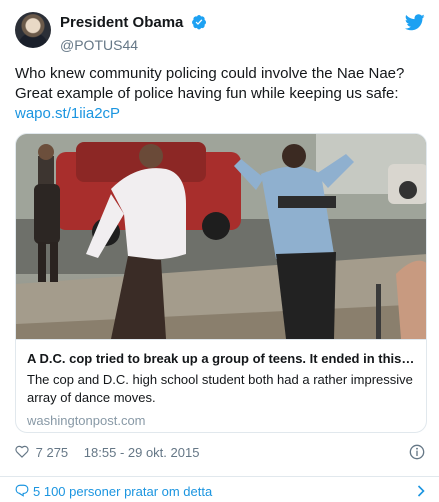 The image size is (439, 502). Describe the element at coordinates (417, 453) in the screenshot. I see `info-icon` at that location.